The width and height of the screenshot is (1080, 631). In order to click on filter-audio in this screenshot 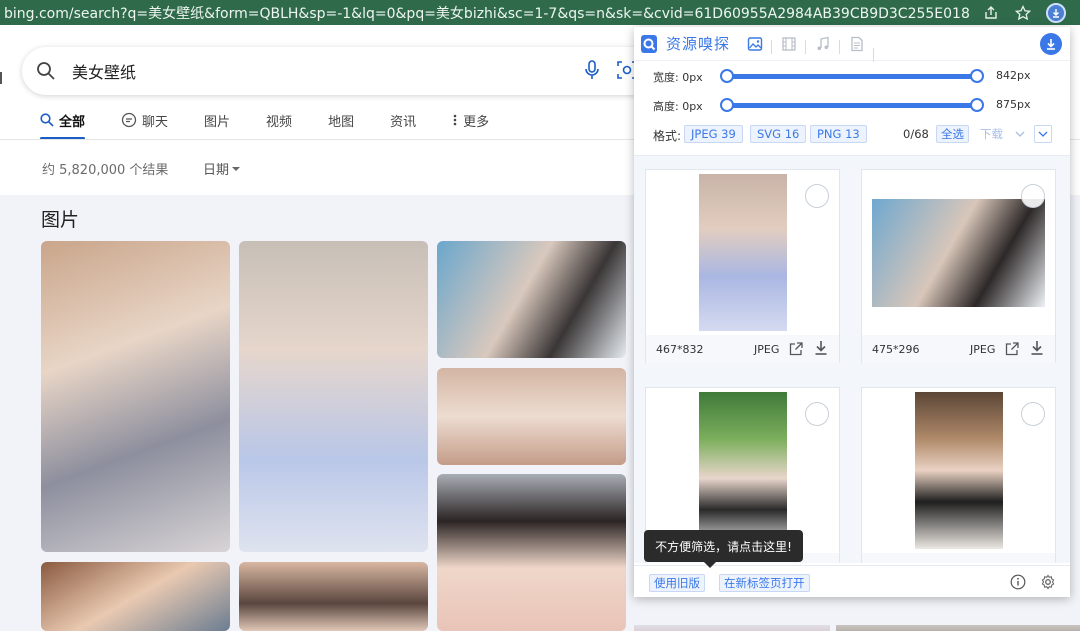, I will do `click(822, 45)`.